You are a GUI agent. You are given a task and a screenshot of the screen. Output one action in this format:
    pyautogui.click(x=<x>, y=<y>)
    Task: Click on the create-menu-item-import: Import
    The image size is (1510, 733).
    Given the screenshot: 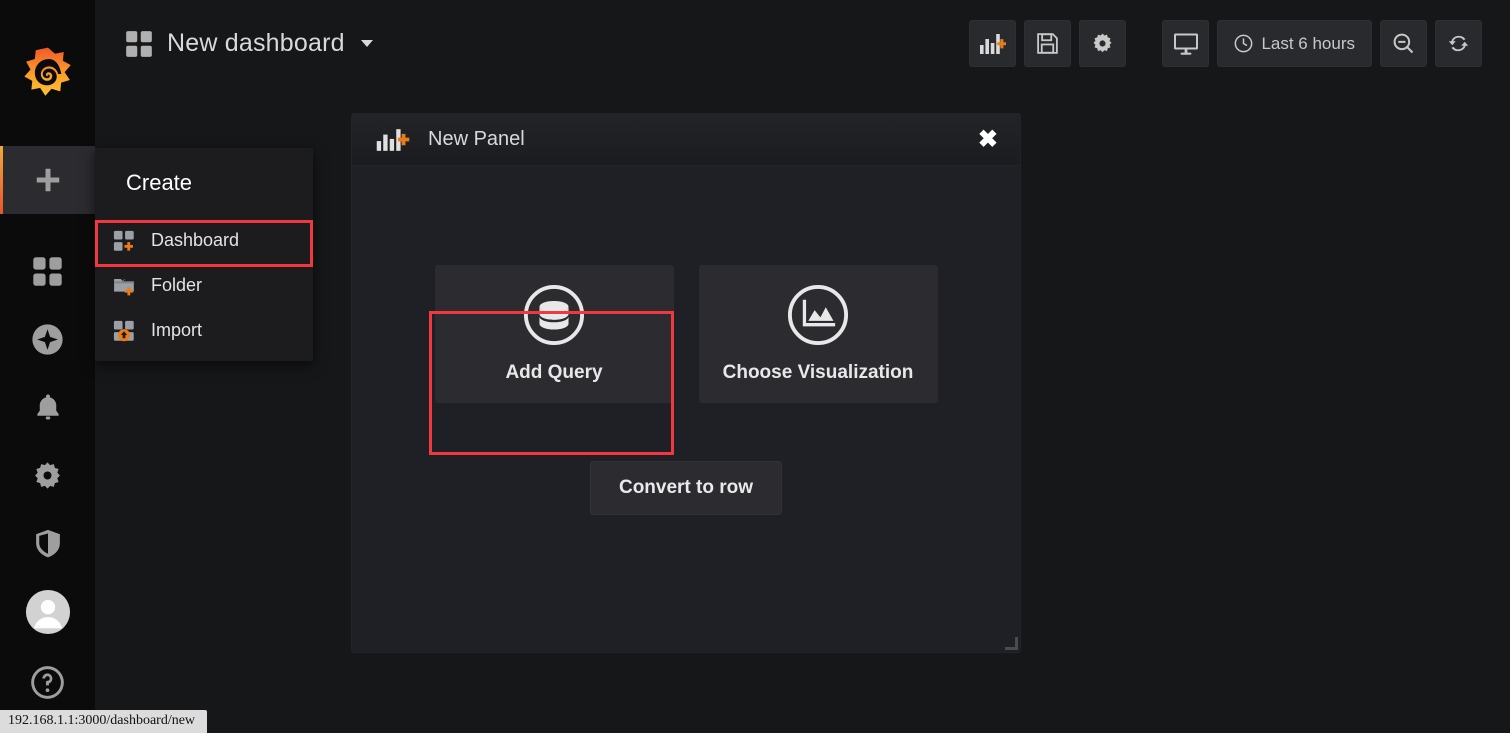 What is the action you would take?
    pyautogui.click(x=204, y=330)
    